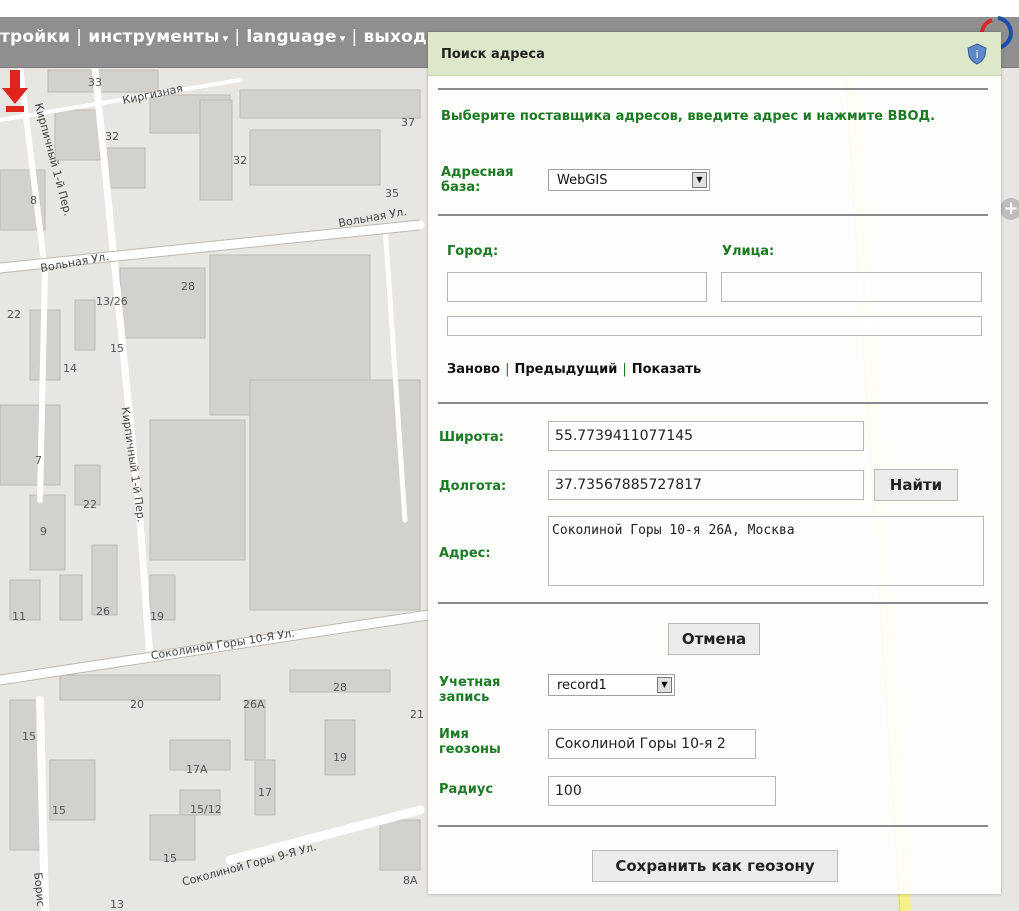 The height and width of the screenshot is (911, 1019). I want to click on building-number: 17, so click(265, 792).